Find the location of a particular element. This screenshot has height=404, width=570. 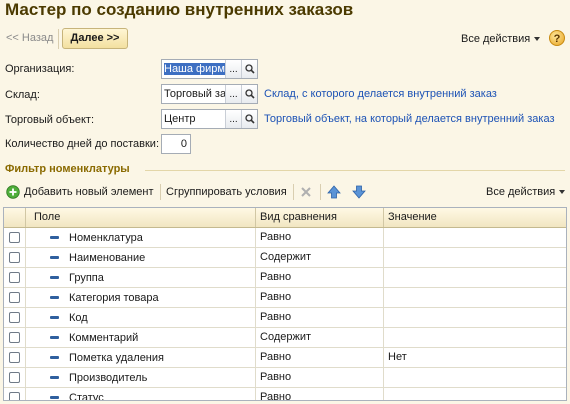

back-button: << Назад is located at coordinates (29, 38).